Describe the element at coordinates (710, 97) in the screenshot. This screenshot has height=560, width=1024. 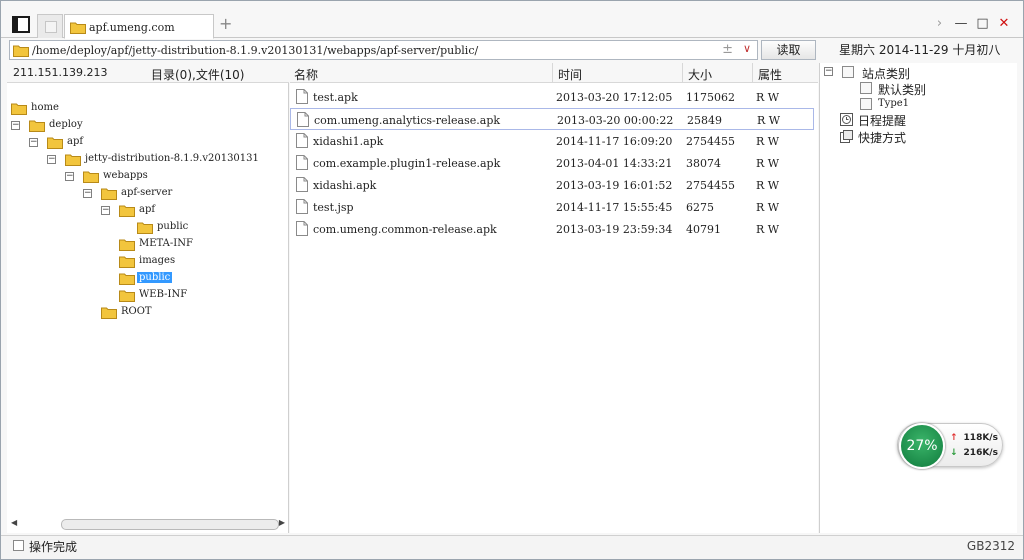
I see `file-size: 1175062` at that location.